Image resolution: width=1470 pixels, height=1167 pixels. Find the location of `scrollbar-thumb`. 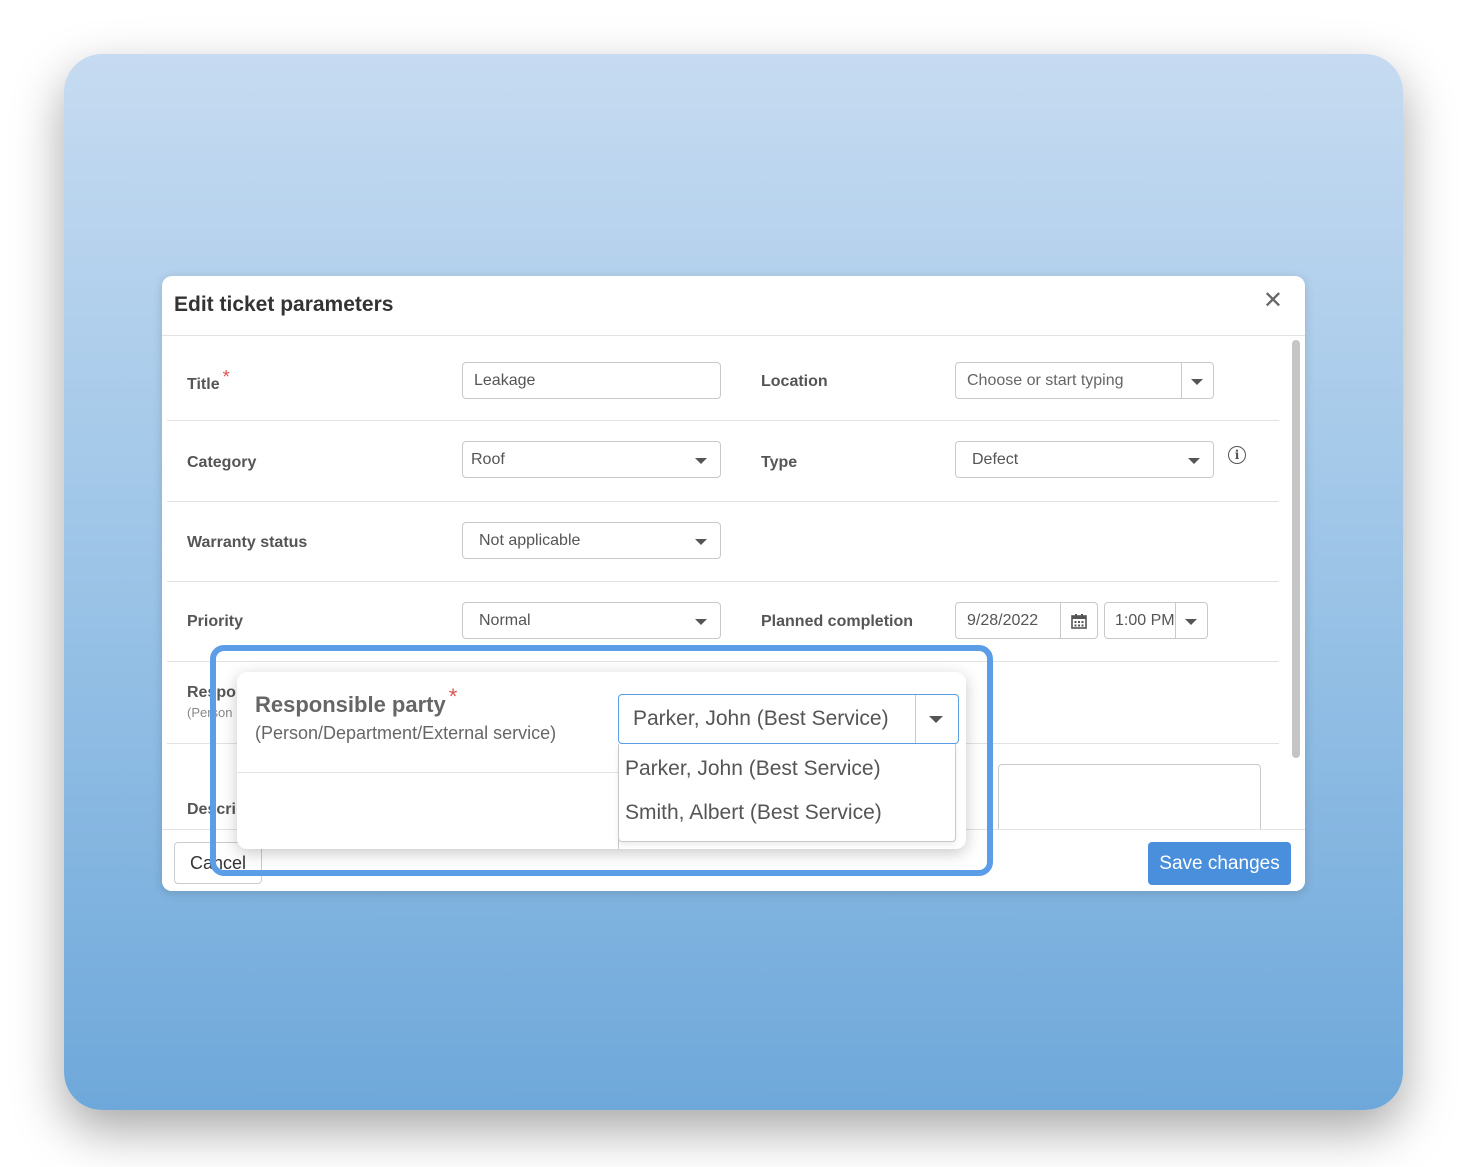

scrollbar-thumb is located at coordinates (1296, 549).